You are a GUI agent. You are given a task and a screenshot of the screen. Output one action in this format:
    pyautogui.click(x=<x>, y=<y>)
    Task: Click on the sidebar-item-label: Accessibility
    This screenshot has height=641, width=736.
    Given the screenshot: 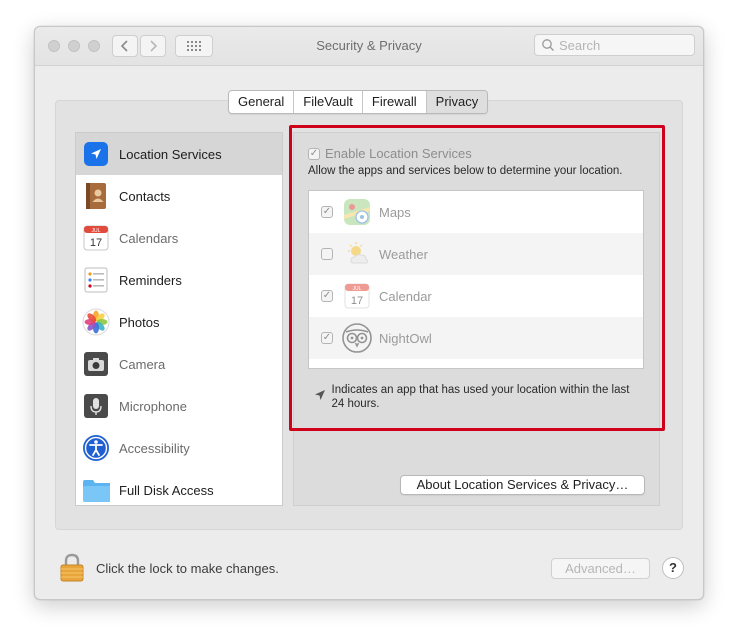 What is the action you would take?
    pyautogui.click(x=154, y=448)
    